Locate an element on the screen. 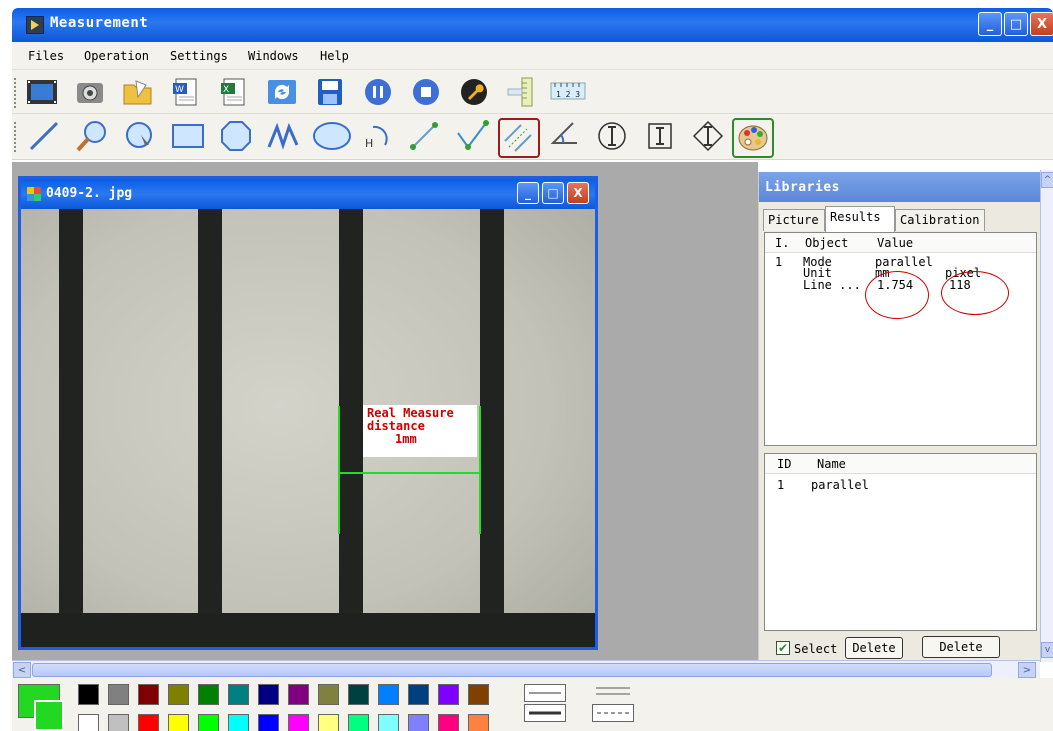  measure-connector is located at coordinates (409, 473).